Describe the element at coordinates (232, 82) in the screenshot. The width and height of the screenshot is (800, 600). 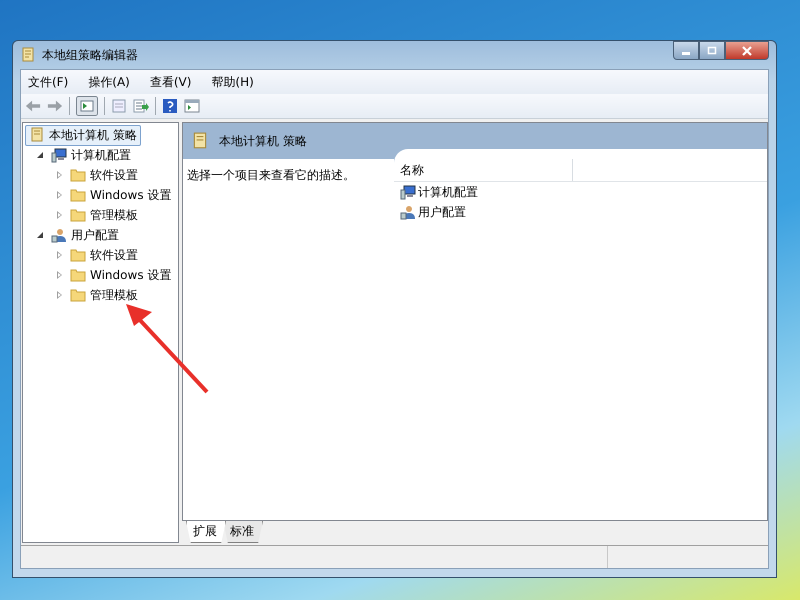
I see `menu-item: 帮助(H)` at that location.